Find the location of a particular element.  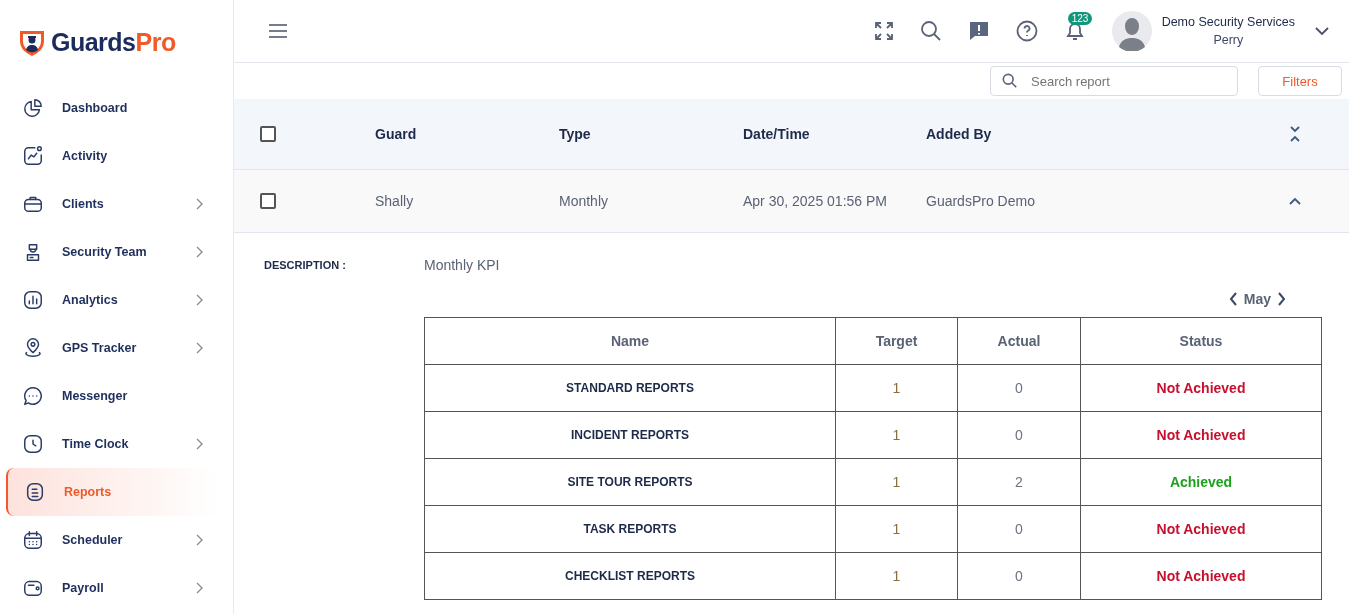

sidebar-item: Scheduler is located at coordinates (112, 540).